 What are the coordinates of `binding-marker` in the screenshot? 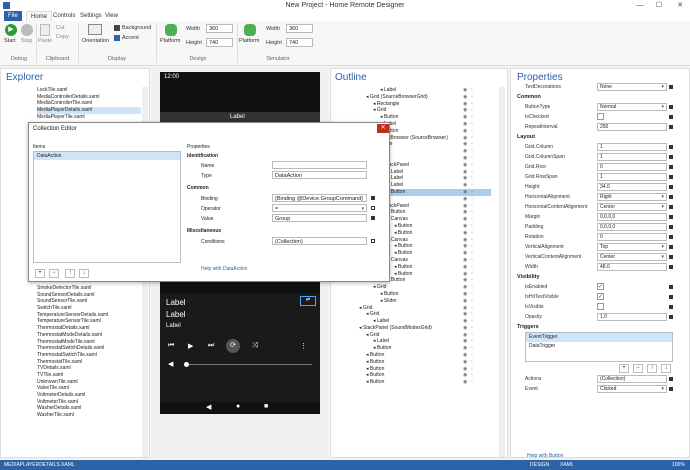 It's located at (373, 198).